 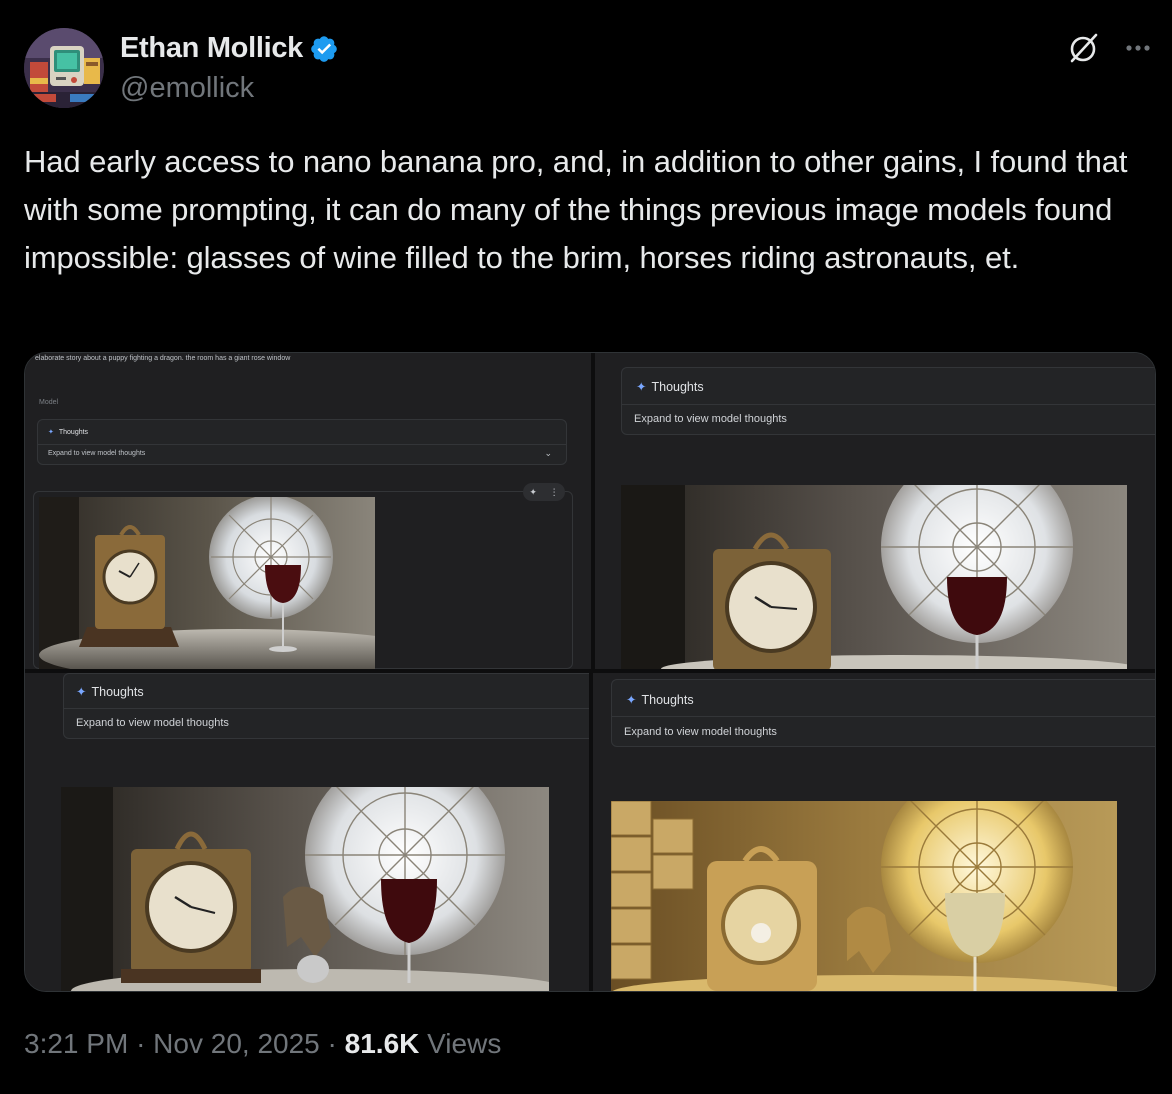 I want to click on avatar-image, so click(x=64, y=68).